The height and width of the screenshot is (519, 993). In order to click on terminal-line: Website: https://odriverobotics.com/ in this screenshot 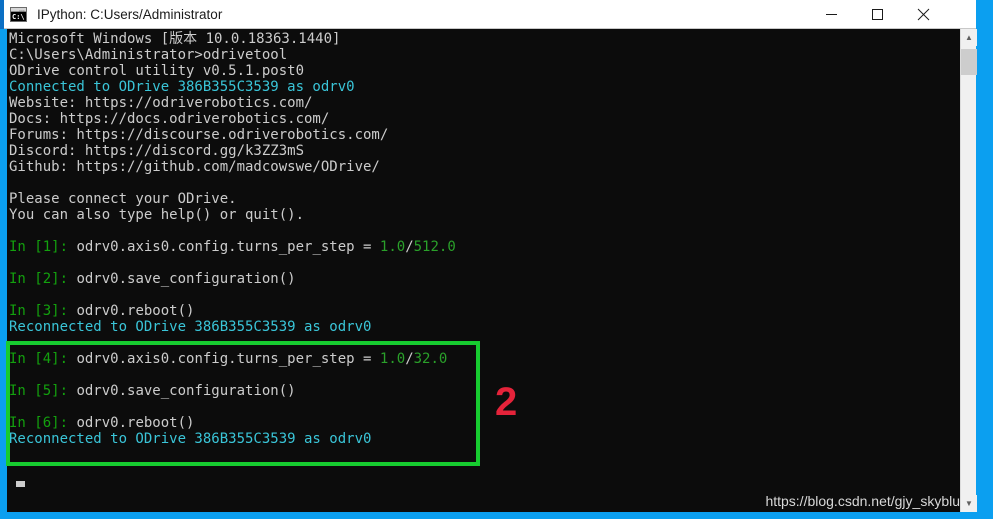, I will do `click(232, 103)`.